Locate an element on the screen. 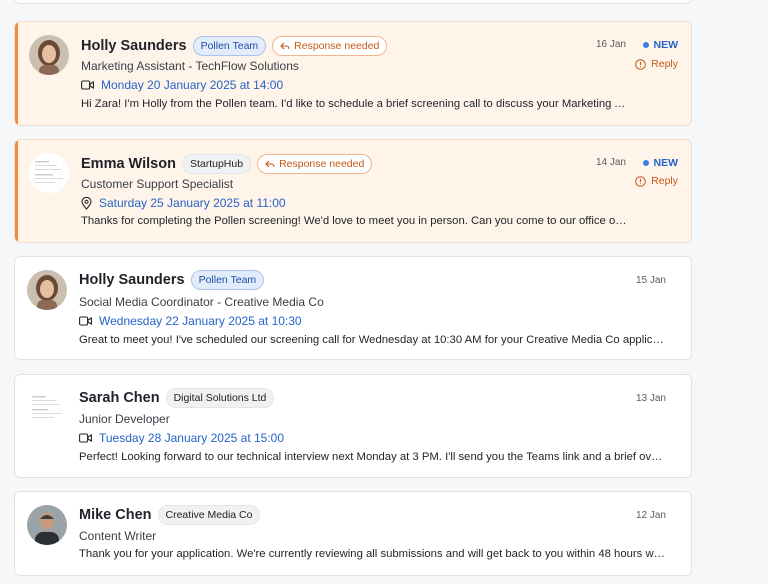 Image resolution: width=768 pixels, height=584 pixels. message-date: 16 Jan is located at coordinates (610, 44).